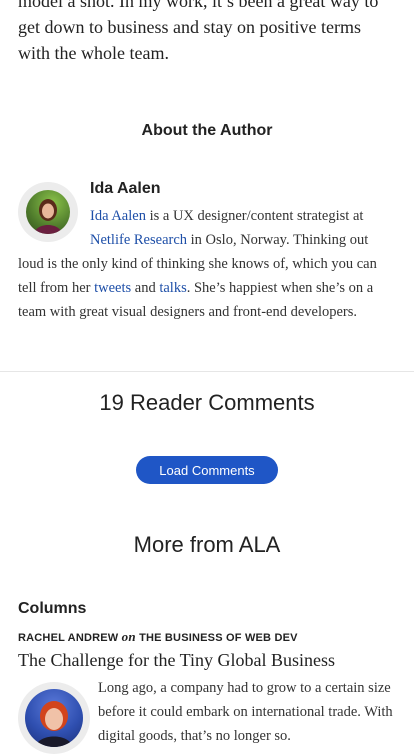  Describe the element at coordinates (128, 636) in the screenshot. I see `byline-on: on` at that location.